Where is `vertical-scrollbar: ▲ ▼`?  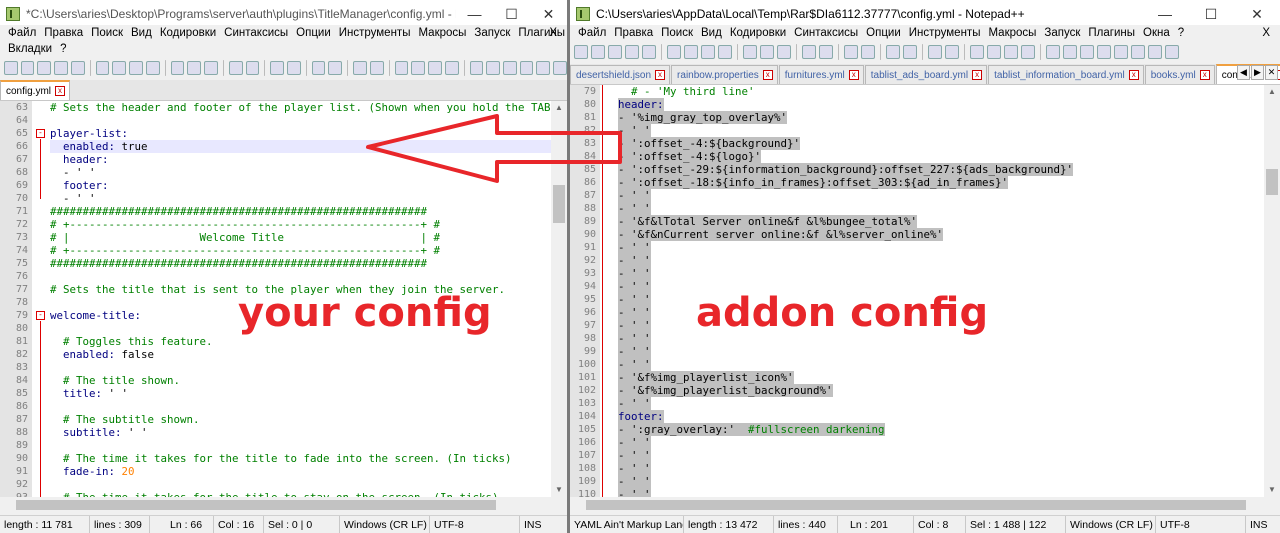 vertical-scrollbar: ▲ ▼ is located at coordinates (559, 299).